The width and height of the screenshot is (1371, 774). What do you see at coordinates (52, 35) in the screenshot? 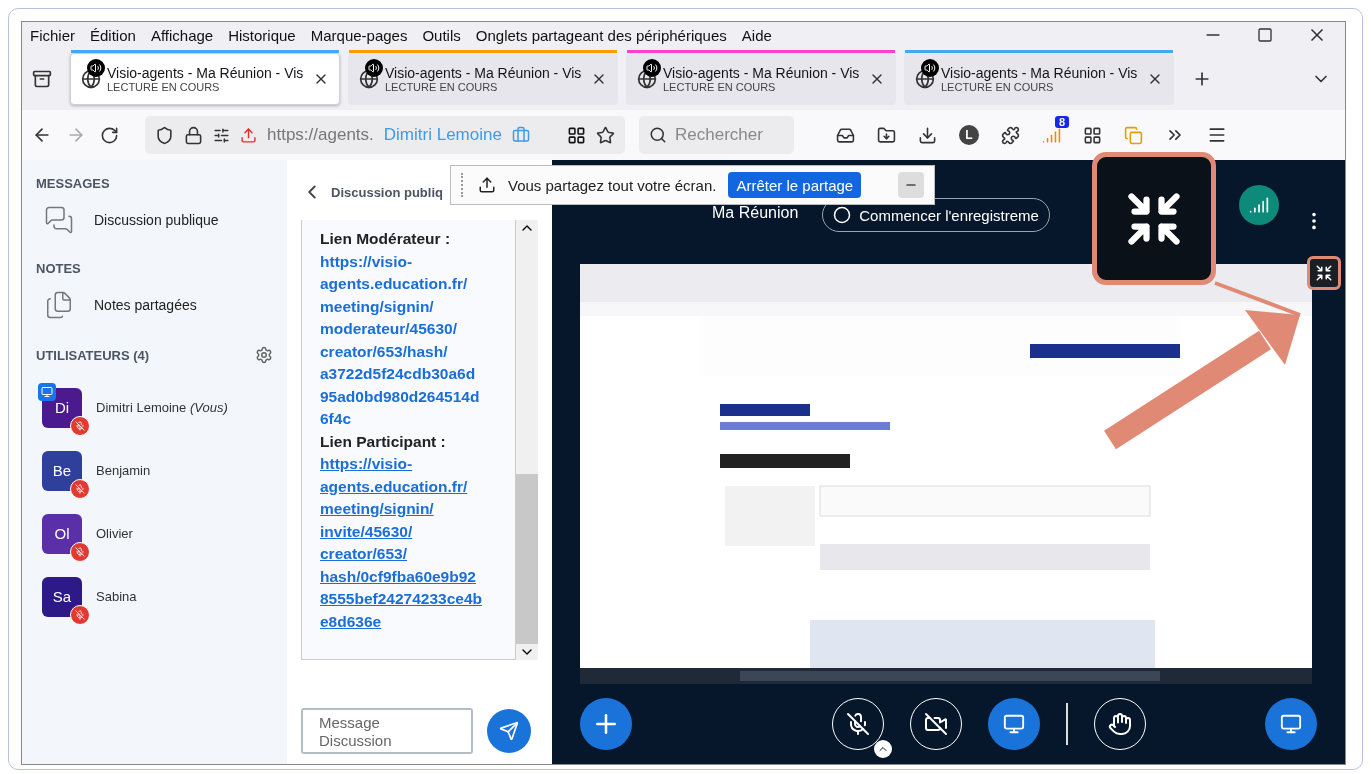
I see `menu-item: Fichier` at bounding box center [52, 35].